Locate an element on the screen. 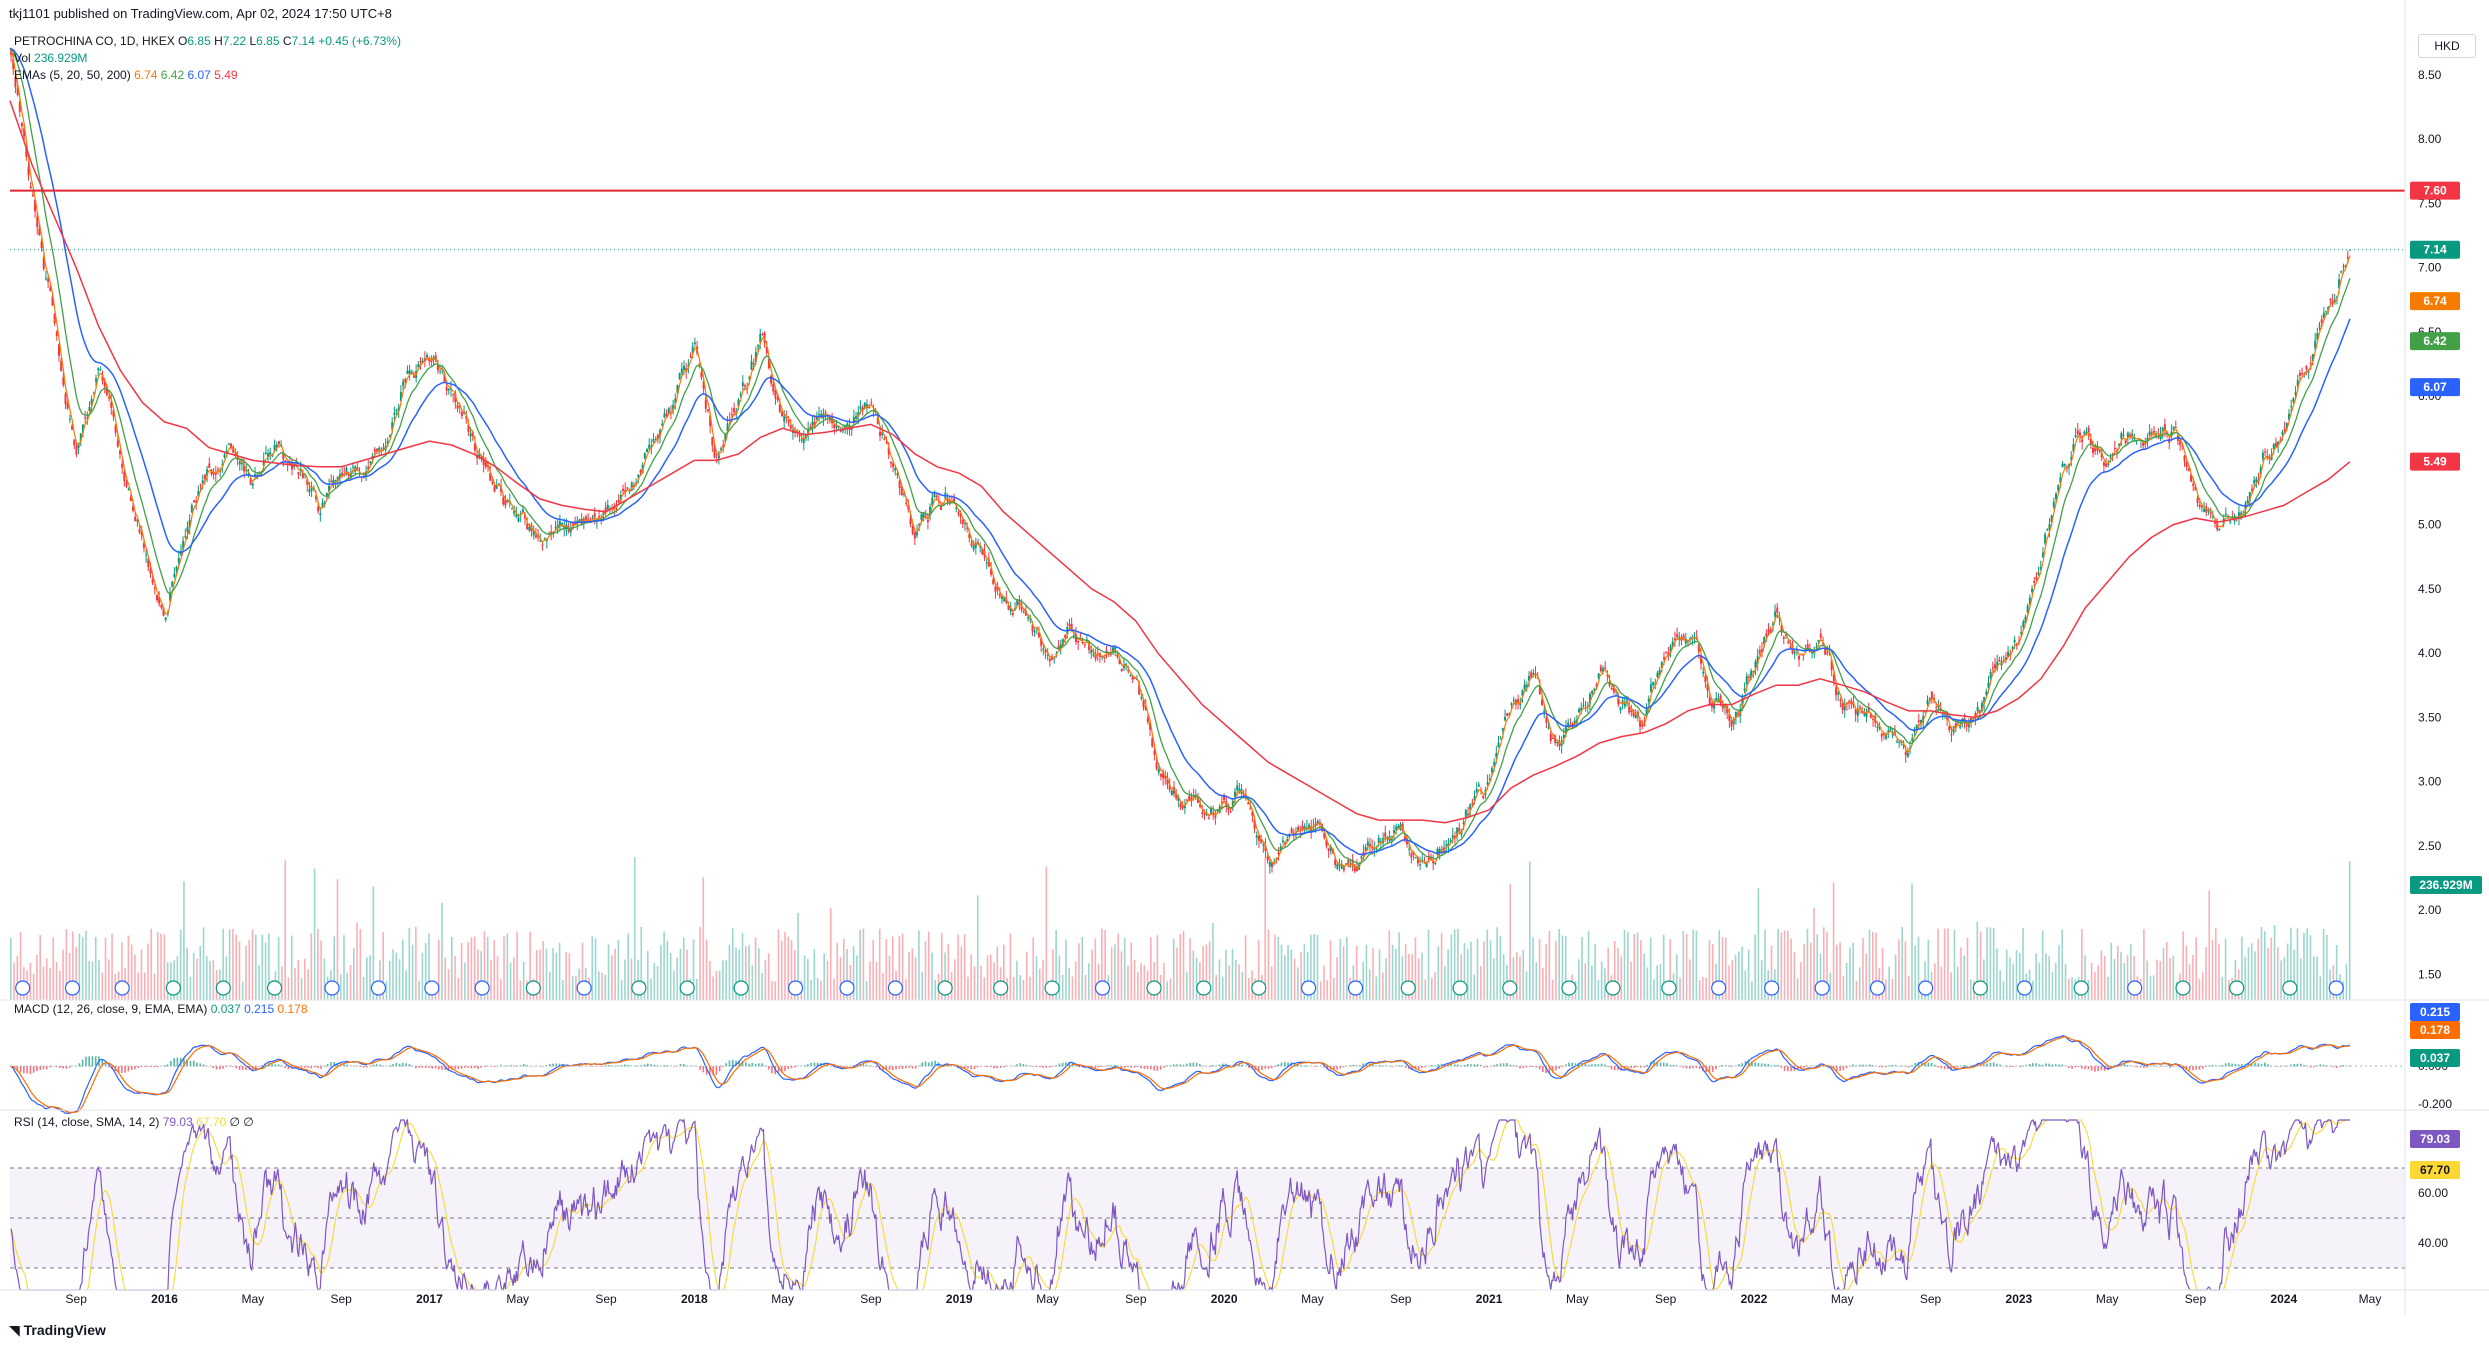  macd-pane is located at coordinates (1207, 1075).